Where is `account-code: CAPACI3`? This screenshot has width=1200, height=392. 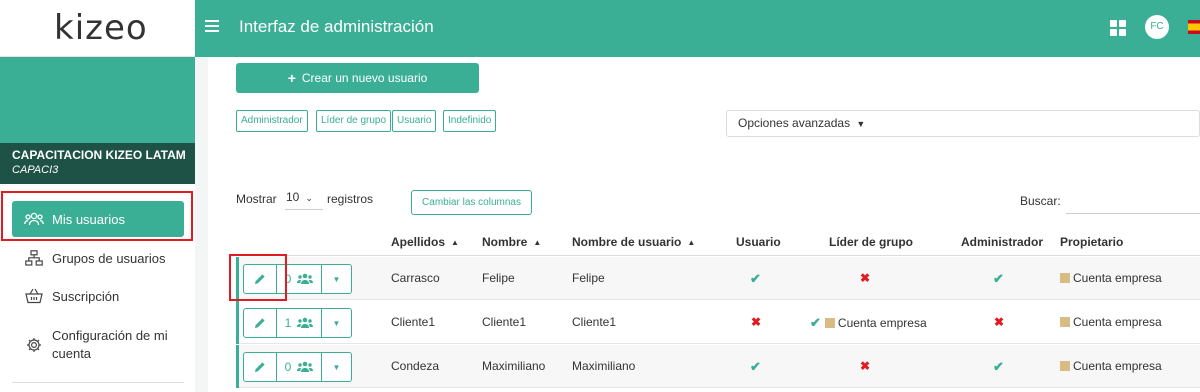 account-code: CAPACI3 is located at coordinates (35, 170).